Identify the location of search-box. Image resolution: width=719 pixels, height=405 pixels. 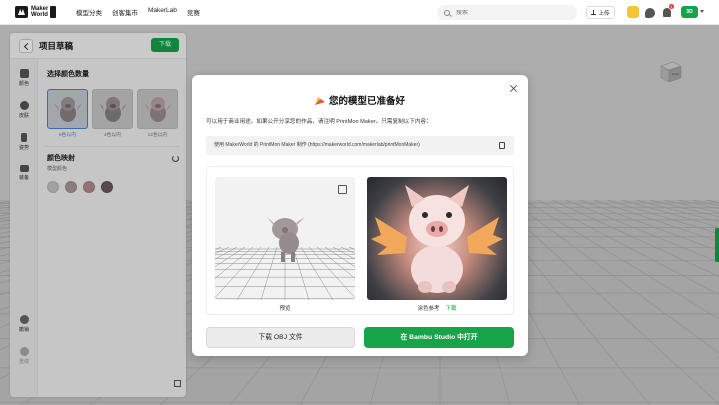
(507, 12).